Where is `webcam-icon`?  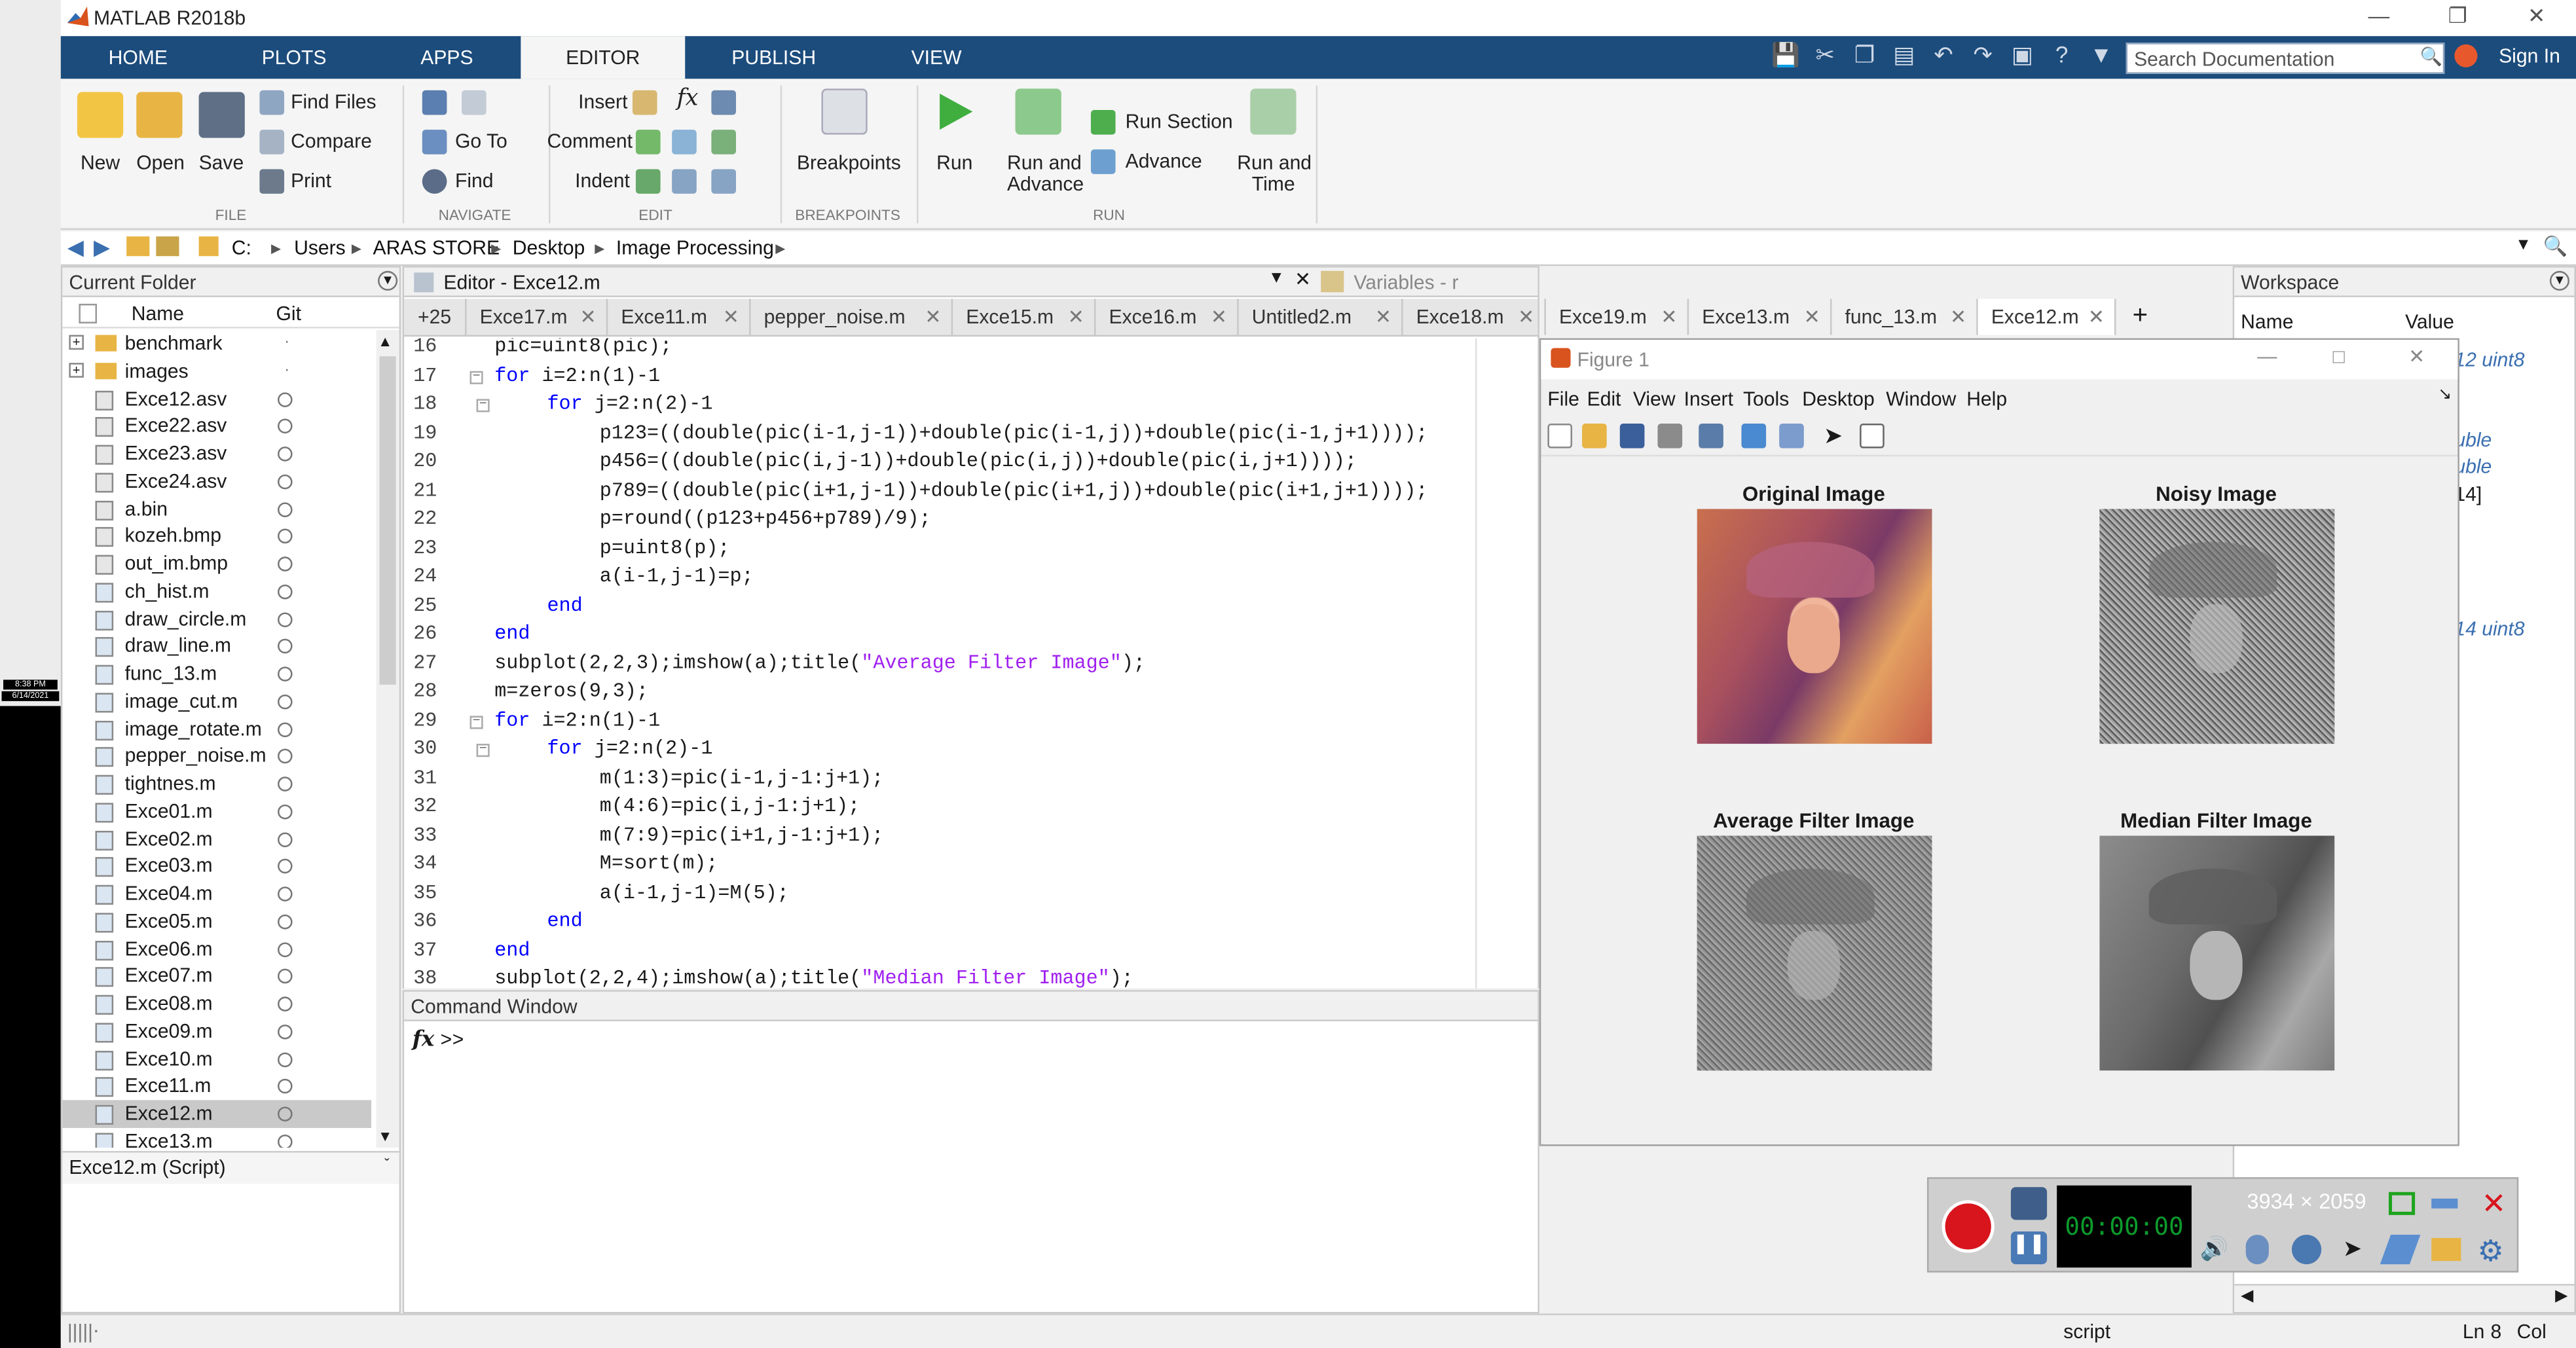
webcam-icon is located at coordinates (2306, 1249).